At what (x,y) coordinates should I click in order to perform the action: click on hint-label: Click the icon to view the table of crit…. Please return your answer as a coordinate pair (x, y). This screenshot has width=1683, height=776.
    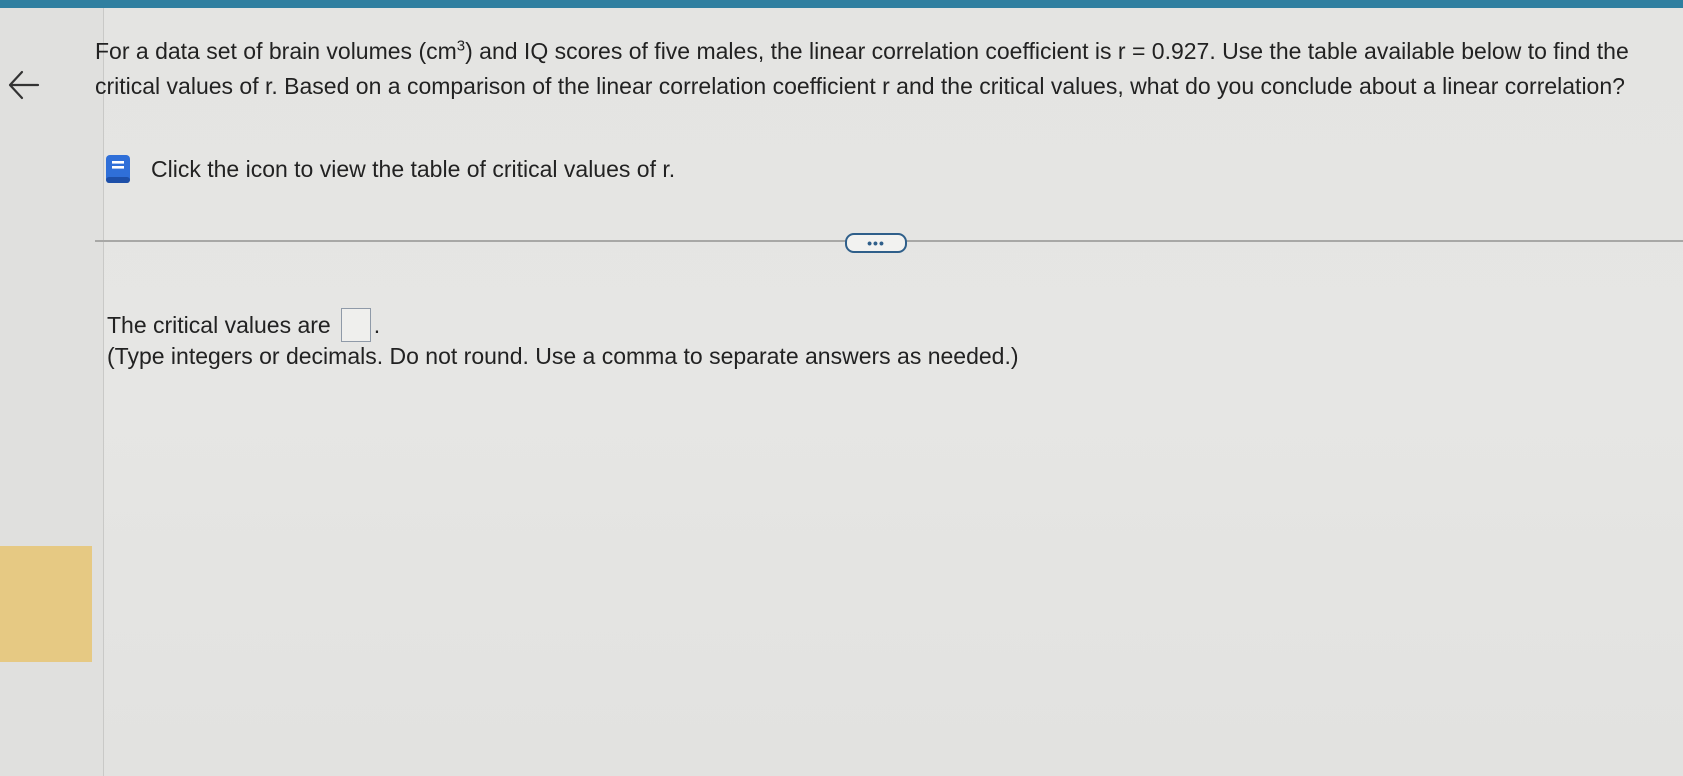
    Looking at the image, I should click on (413, 168).